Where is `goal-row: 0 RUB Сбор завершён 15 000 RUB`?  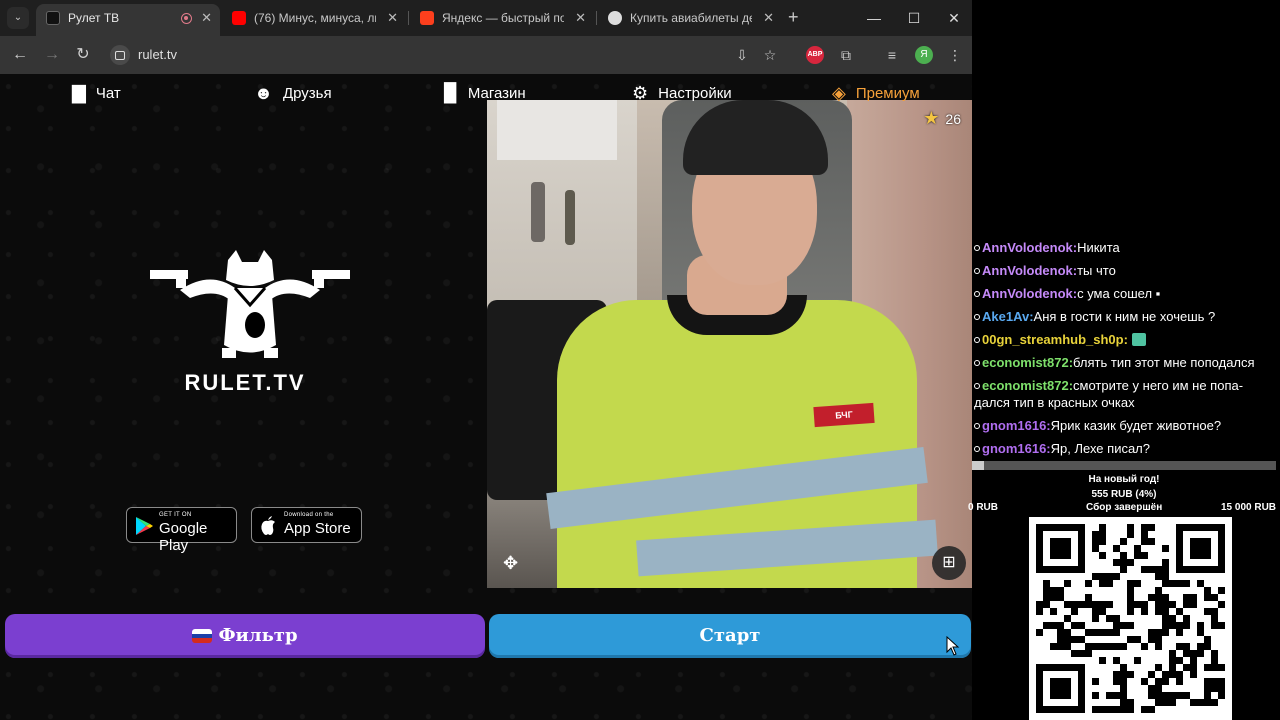 goal-row: 0 RUB Сбор завершён 15 000 RUB is located at coordinates (1124, 508).